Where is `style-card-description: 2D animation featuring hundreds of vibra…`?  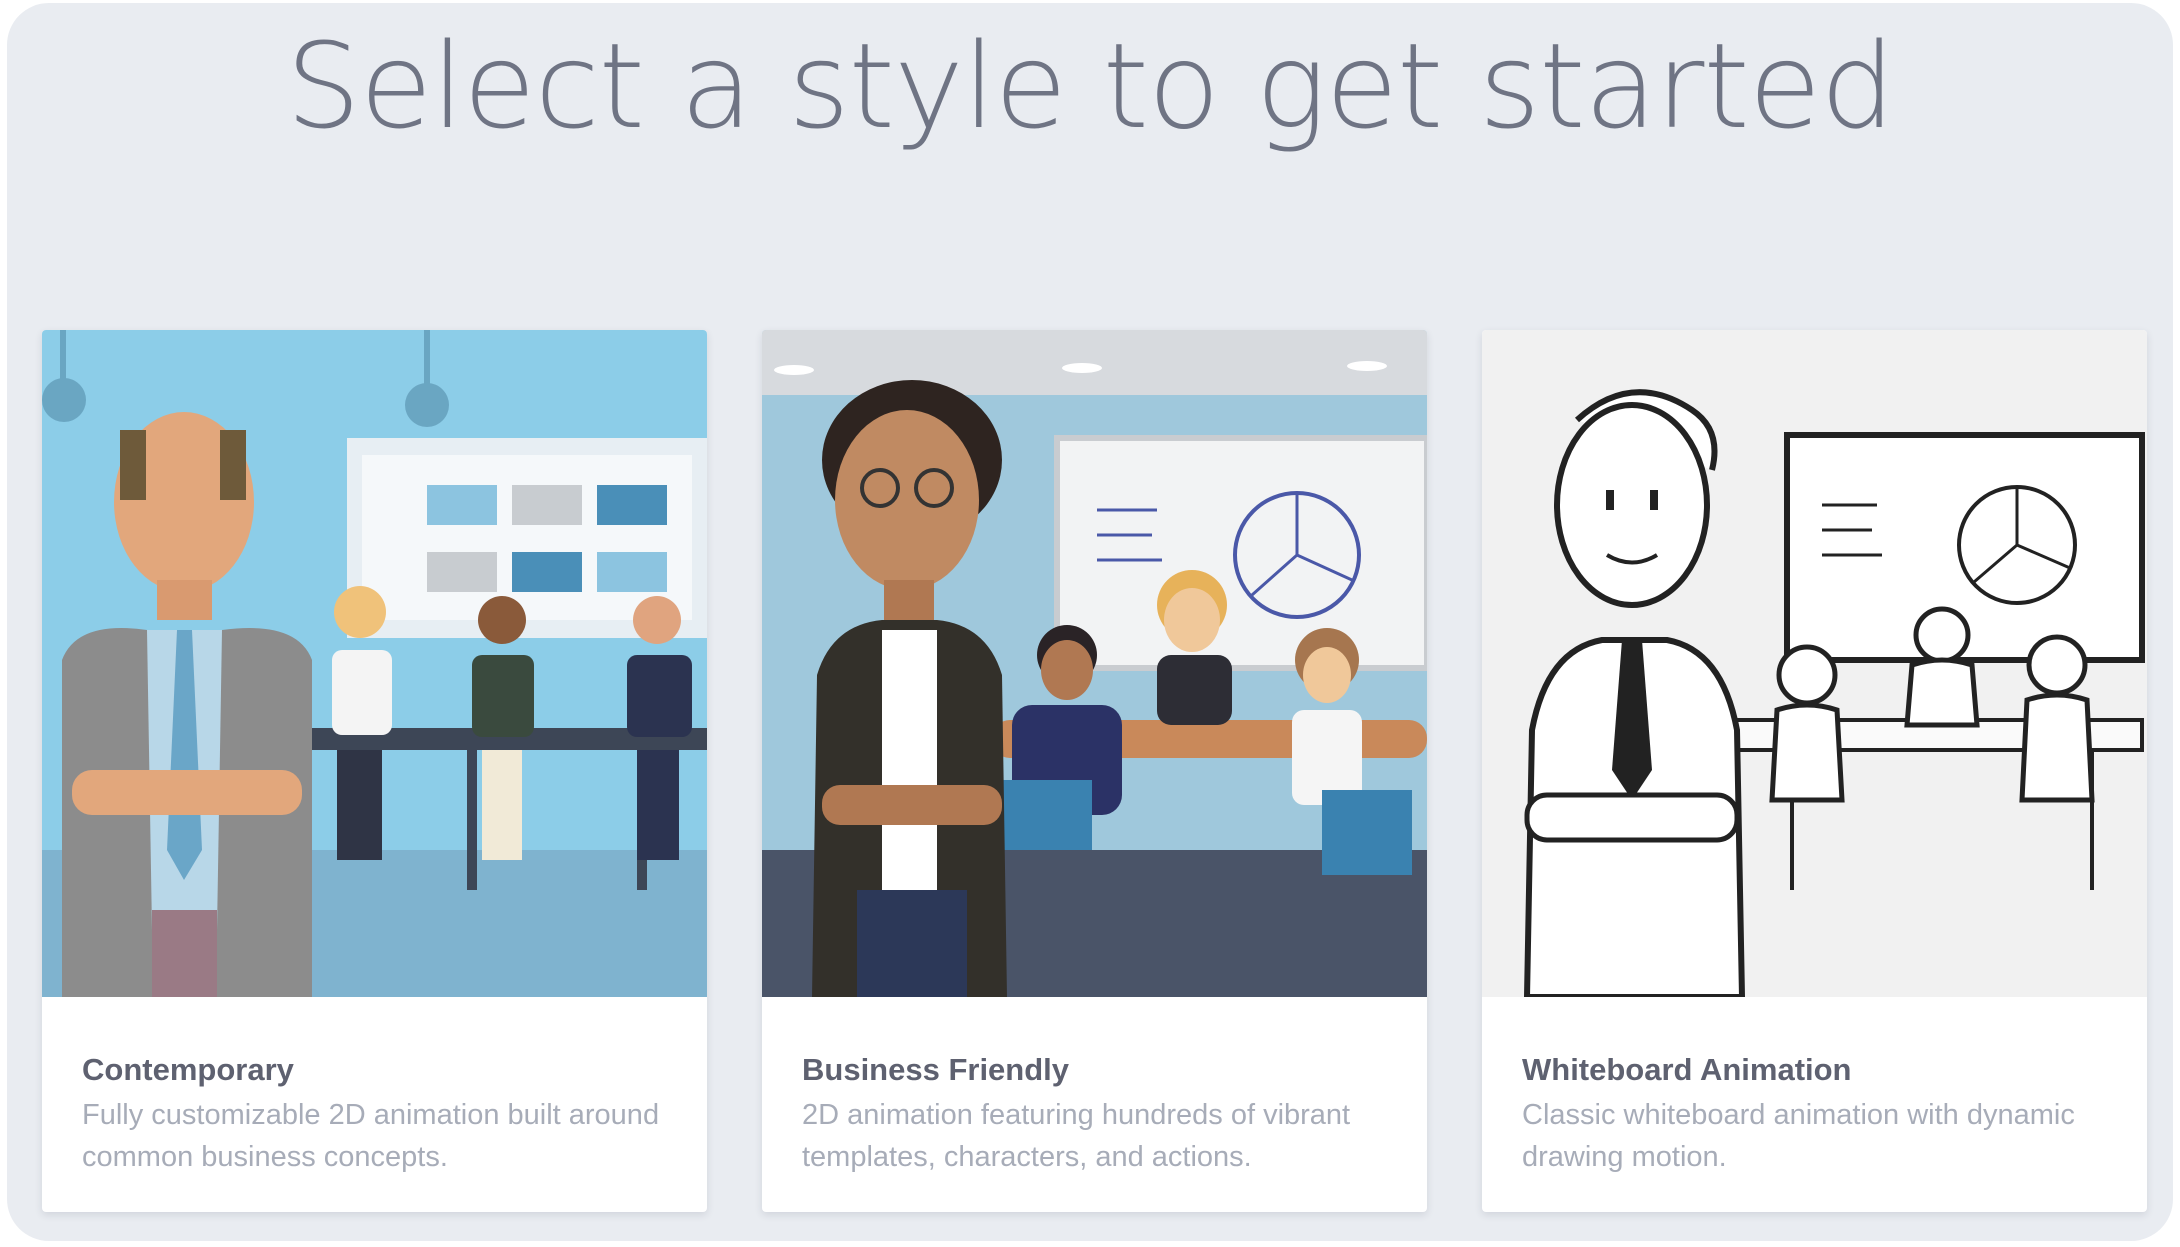 style-card-description: 2D animation featuring hundreds of vibra… is located at coordinates (1076, 1136).